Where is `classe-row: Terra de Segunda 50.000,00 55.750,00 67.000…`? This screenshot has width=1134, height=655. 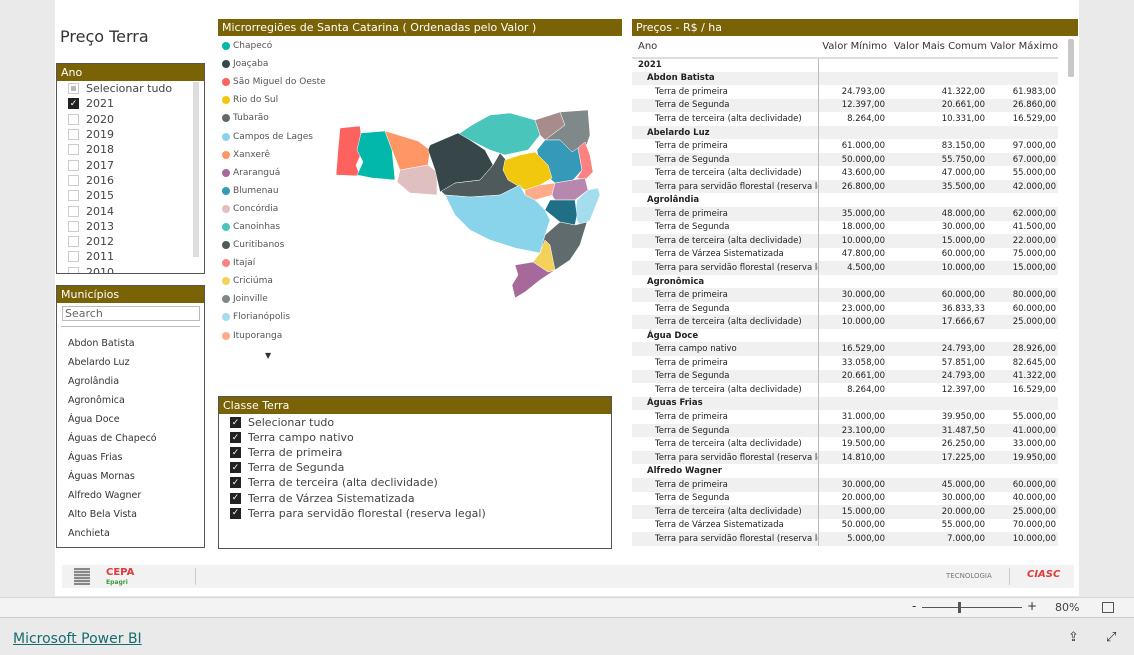 classe-row: Terra de Segunda 50.000,00 55.750,00 67.000… is located at coordinates (845, 159).